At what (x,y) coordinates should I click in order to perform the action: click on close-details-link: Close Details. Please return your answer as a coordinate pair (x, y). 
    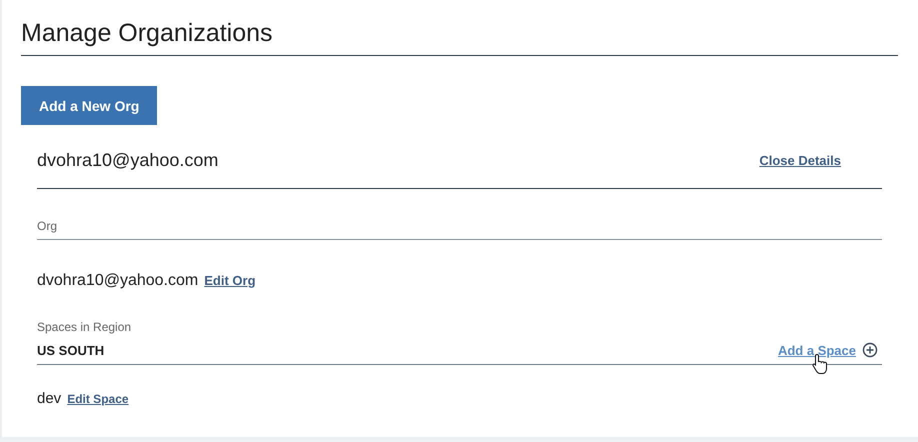
    Looking at the image, I should click on (800, 160).